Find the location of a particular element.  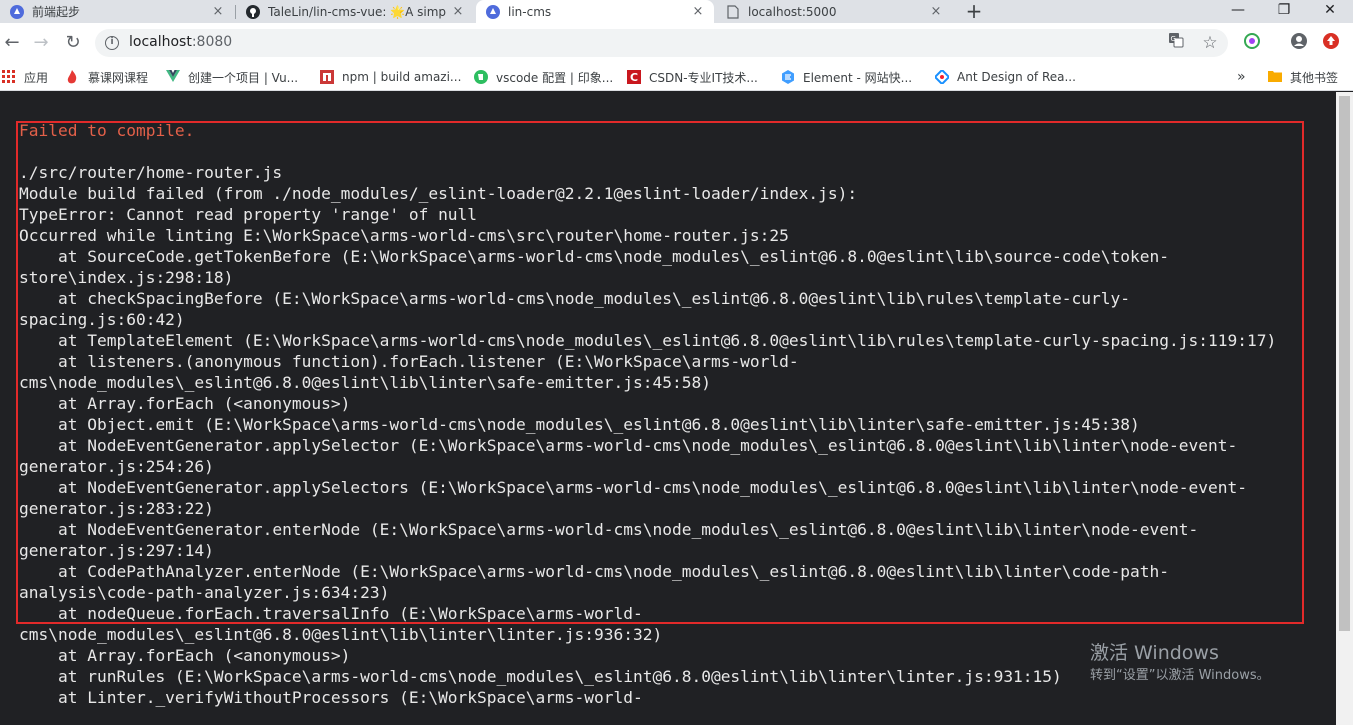

npm-icon is located at coordinates (327, 77).